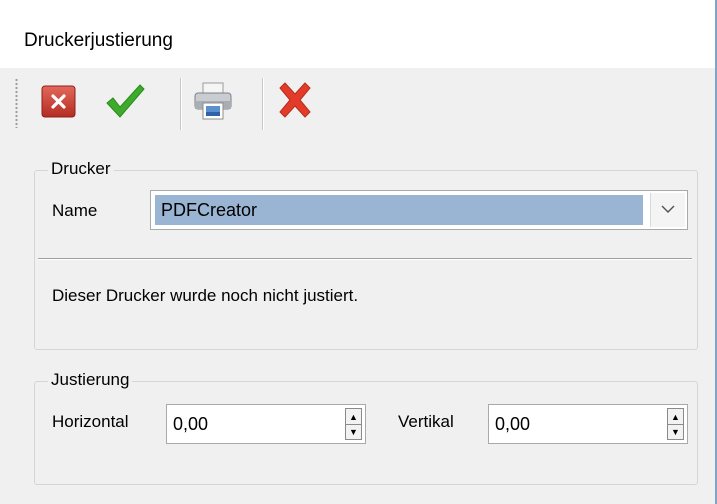 This screenshot has height=504, width=717. Describe the element at coordinates (399, 210) in the screenshot. I see `printer-name-value: PDFCreator` at that location.